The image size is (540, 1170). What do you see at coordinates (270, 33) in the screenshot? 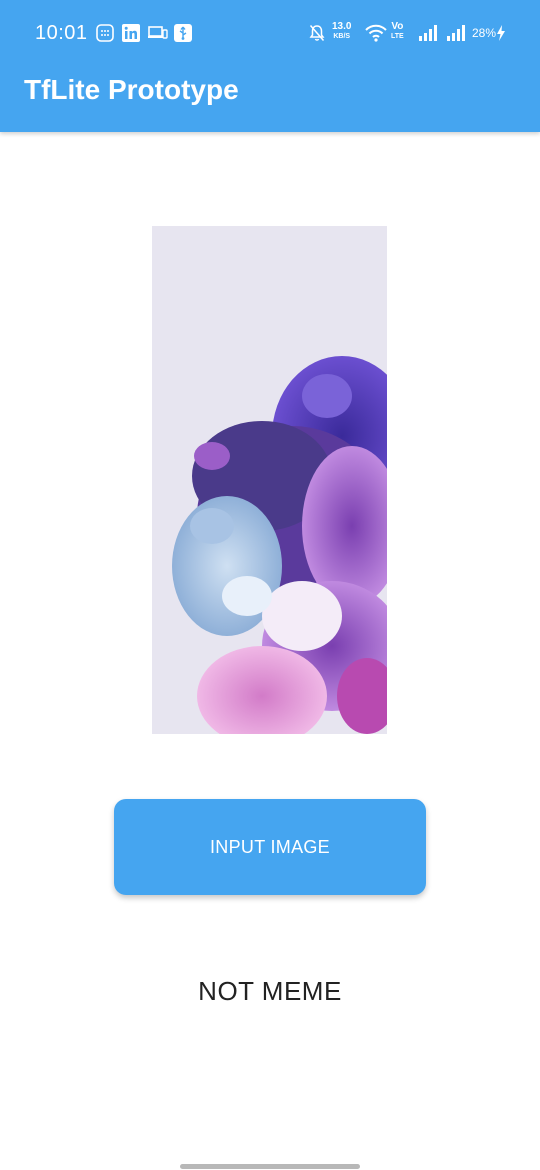
I see `status-bar: 10:01 13.0 KB/S Vo LTE 28%` at bounding box center [270, 33].